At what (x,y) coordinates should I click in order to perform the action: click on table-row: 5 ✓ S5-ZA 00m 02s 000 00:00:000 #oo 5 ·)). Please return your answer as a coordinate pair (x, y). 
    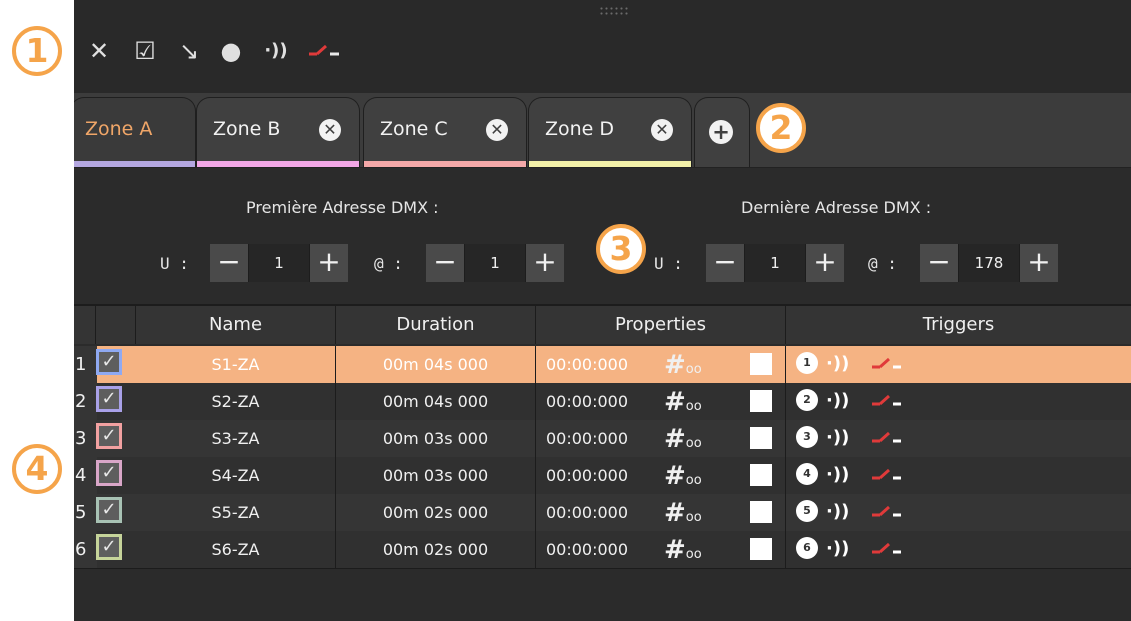
    Looking at the image, I should click on (602, 513).